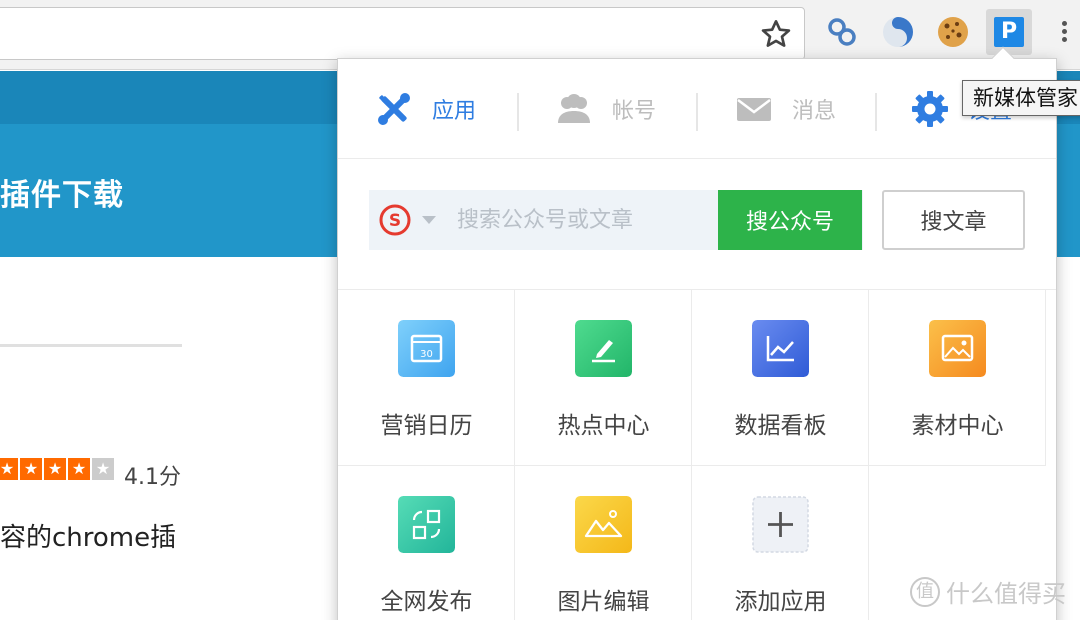 Image resolution: width=1080 pixels, height=620 pixels. I want to click on address-bar, so click(402, 33).